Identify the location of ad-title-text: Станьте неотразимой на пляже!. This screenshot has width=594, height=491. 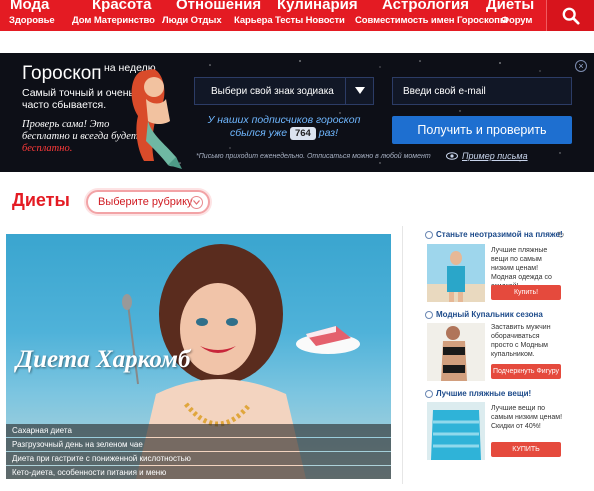
(499, 234).